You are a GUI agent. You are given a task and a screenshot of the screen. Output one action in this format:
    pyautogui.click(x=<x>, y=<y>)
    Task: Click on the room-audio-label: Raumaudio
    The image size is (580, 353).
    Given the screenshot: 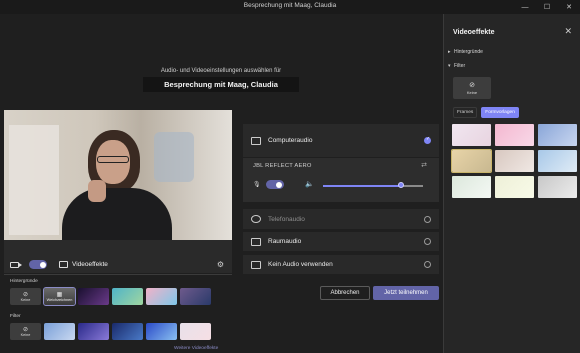 What is the action you would take?
    pyautogui.click(x=285, y=241)
    